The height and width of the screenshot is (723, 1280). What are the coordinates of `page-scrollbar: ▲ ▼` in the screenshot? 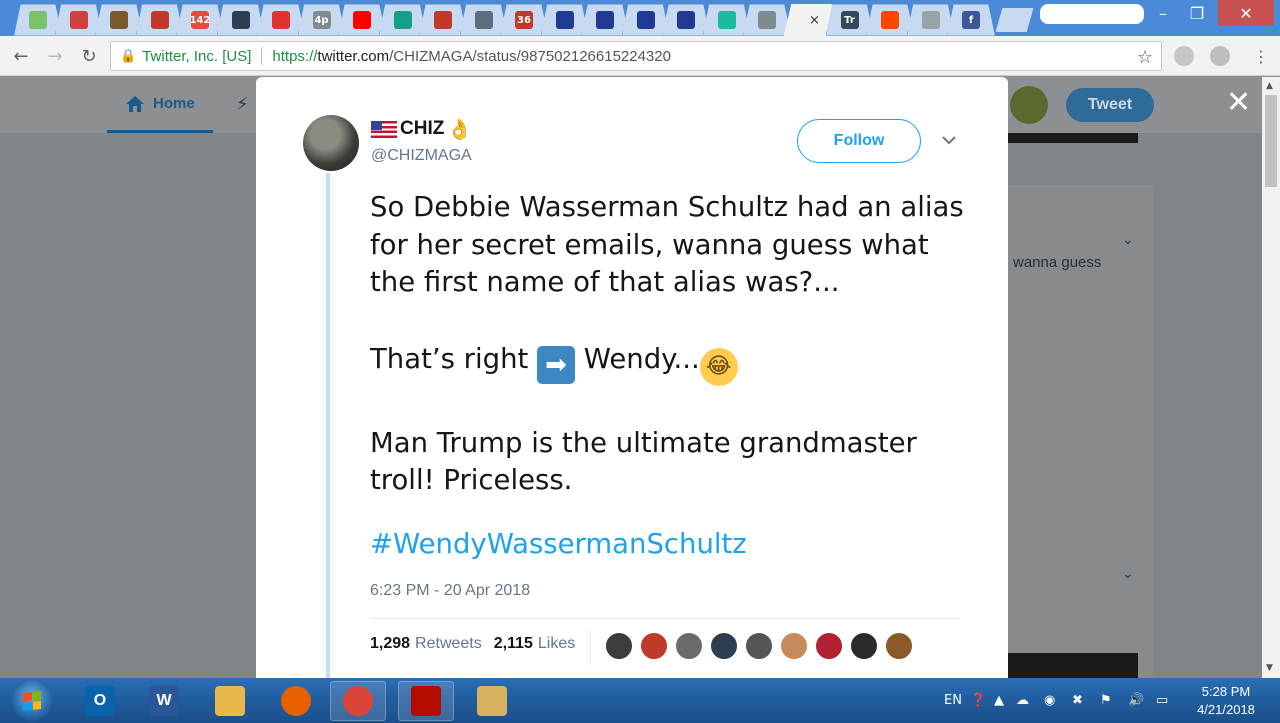 It's located at (1271, 377).